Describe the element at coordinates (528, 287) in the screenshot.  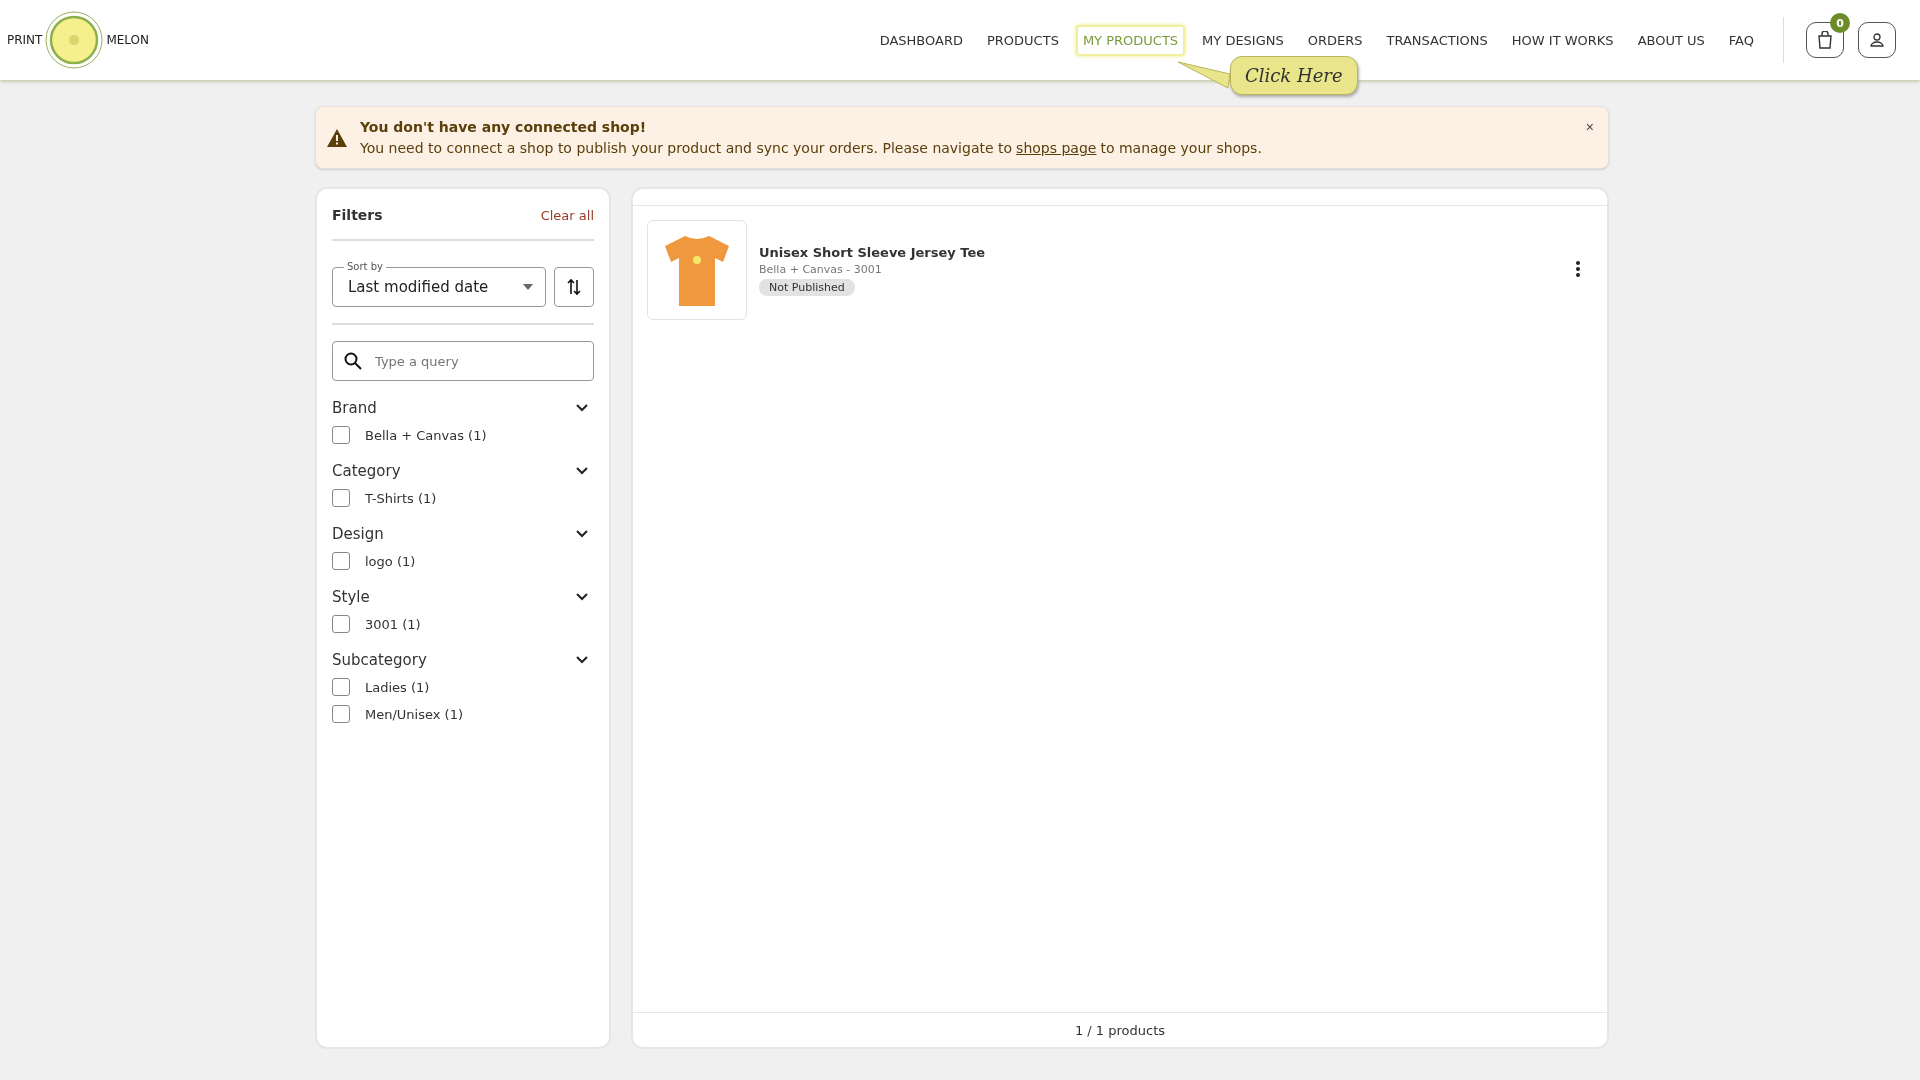
I see `caret-icon` at that location.